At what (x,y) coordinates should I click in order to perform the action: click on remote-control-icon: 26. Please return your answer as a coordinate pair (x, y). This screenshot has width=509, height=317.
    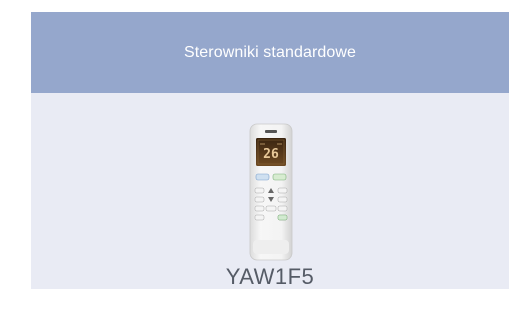
    Looking at the image, I should click on (271, 192).